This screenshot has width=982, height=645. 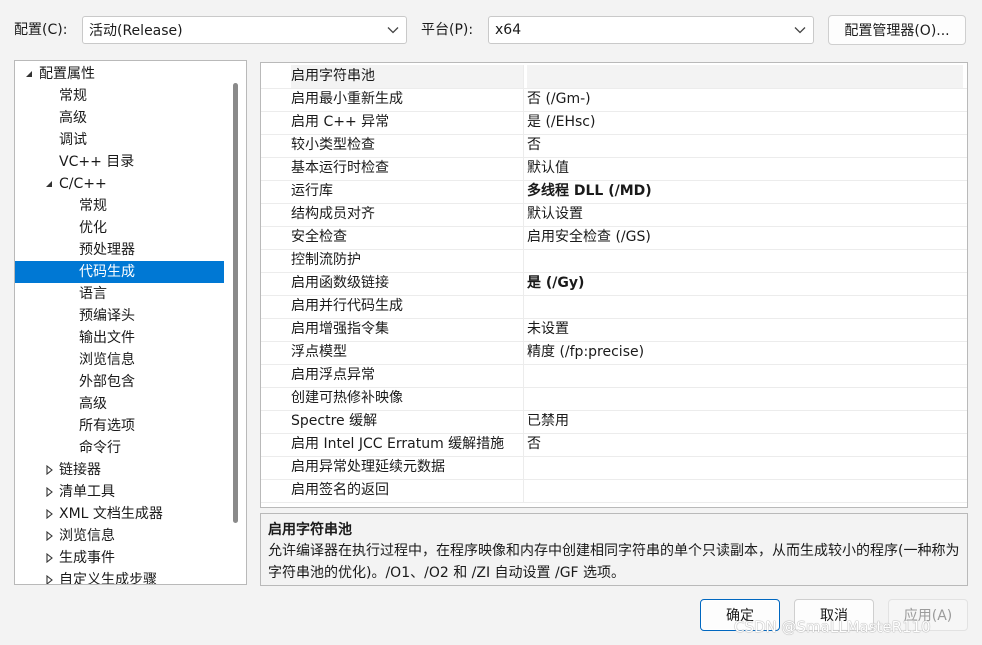 I want to click on tree-scrollbar-thumb, so click(x=235, y=303).